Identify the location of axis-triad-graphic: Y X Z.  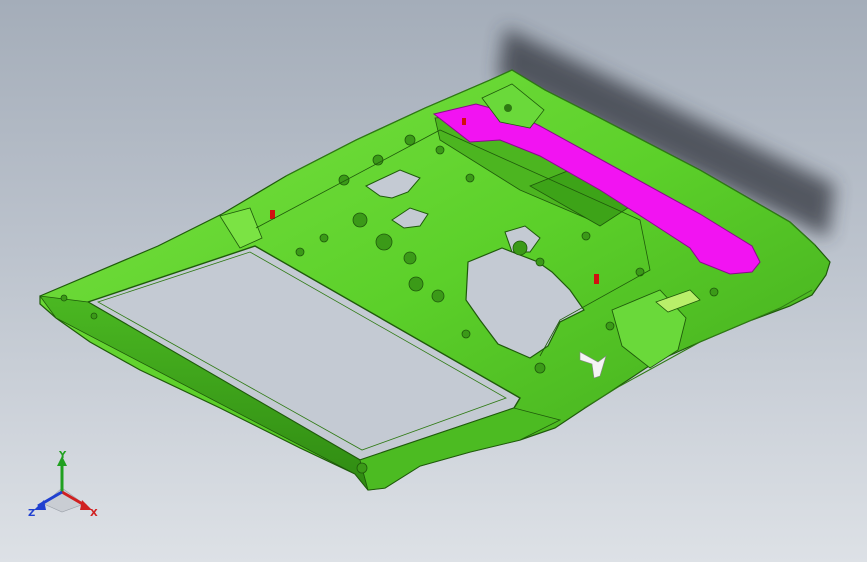
(63, 484).